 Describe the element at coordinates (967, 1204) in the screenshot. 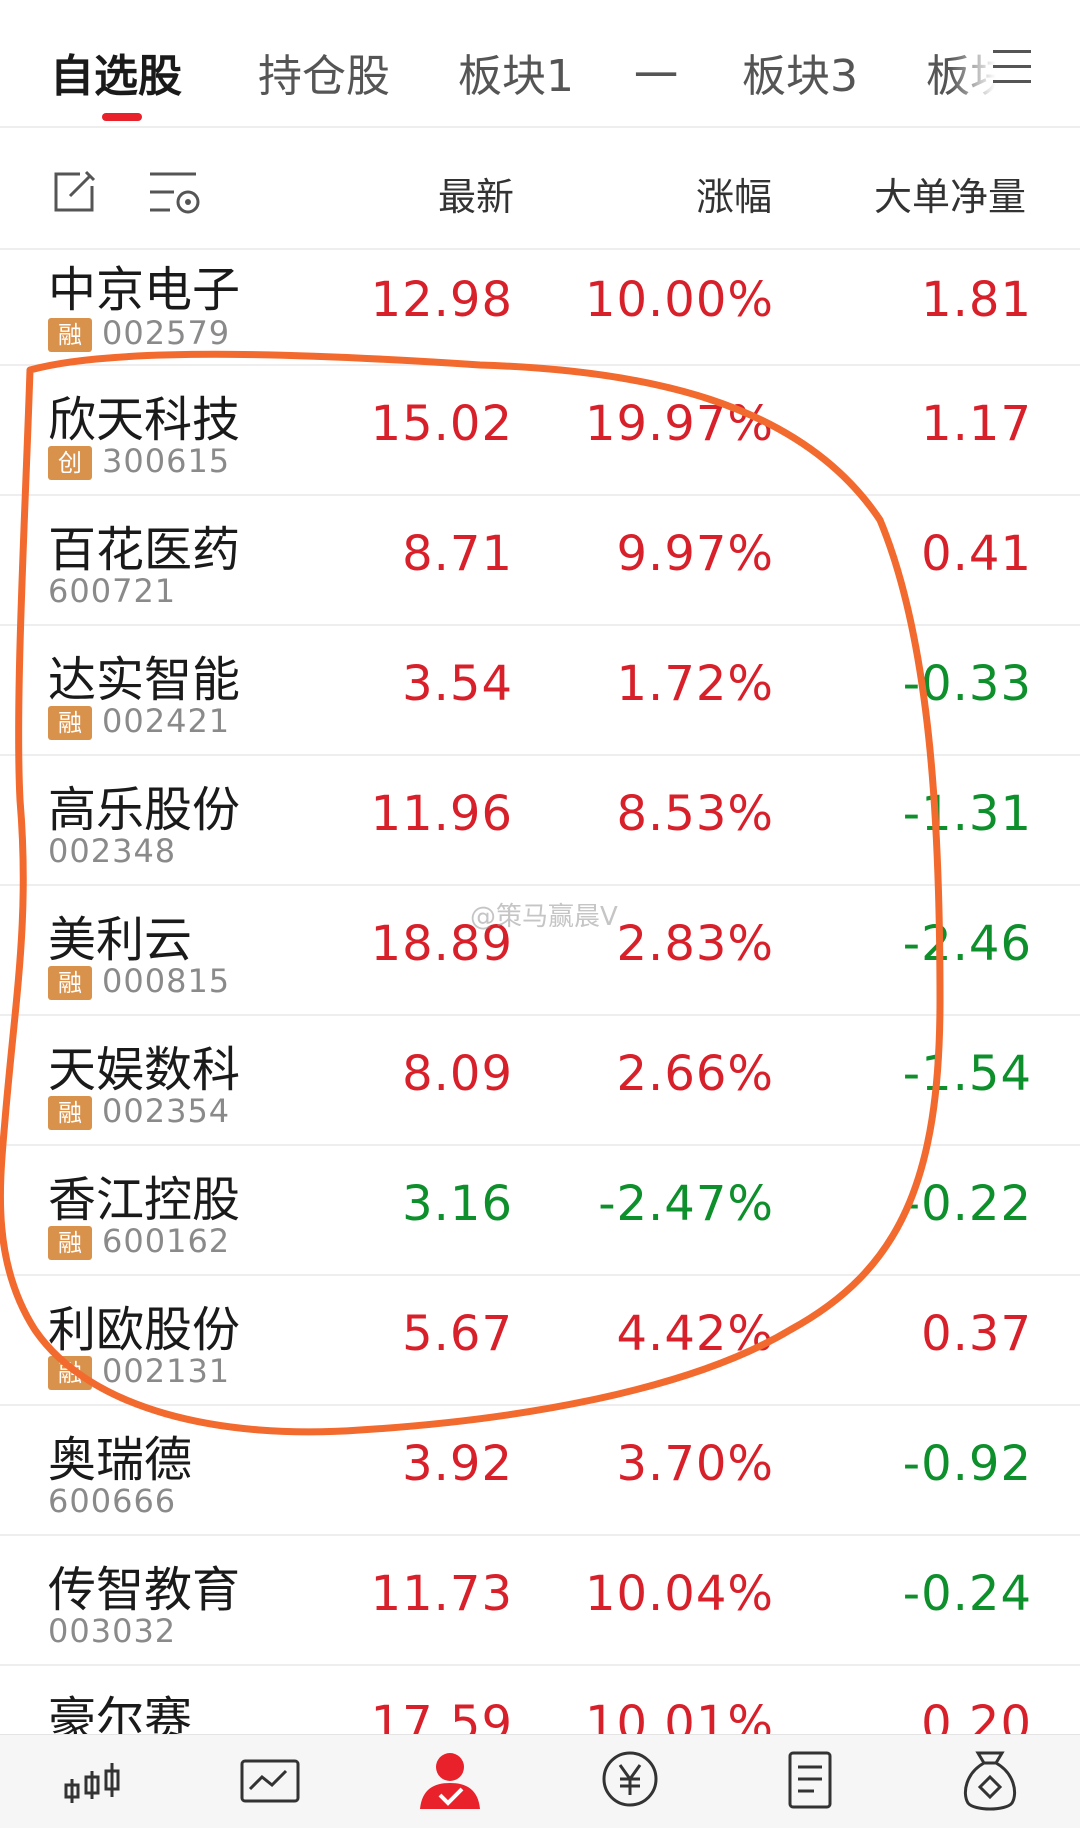

I see `stock-net-volume: -0.22` at that location.